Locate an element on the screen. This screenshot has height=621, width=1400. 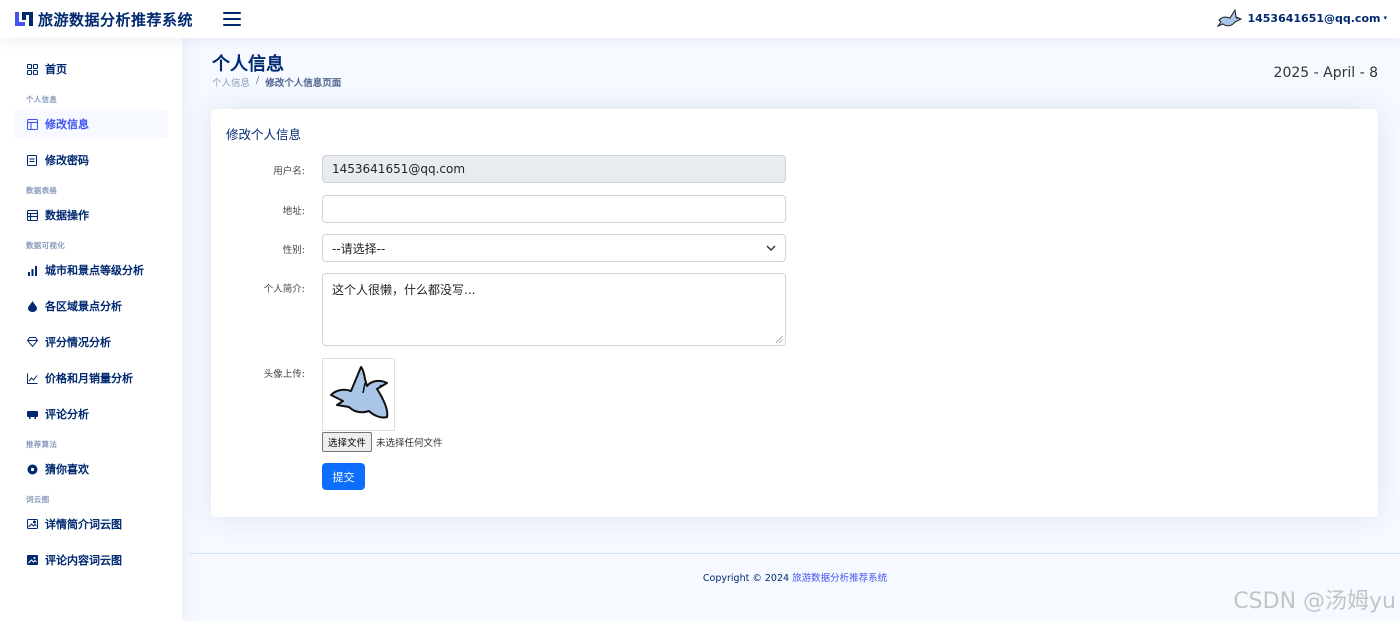
address-label: 地址: is located at coordinates (293, 211).